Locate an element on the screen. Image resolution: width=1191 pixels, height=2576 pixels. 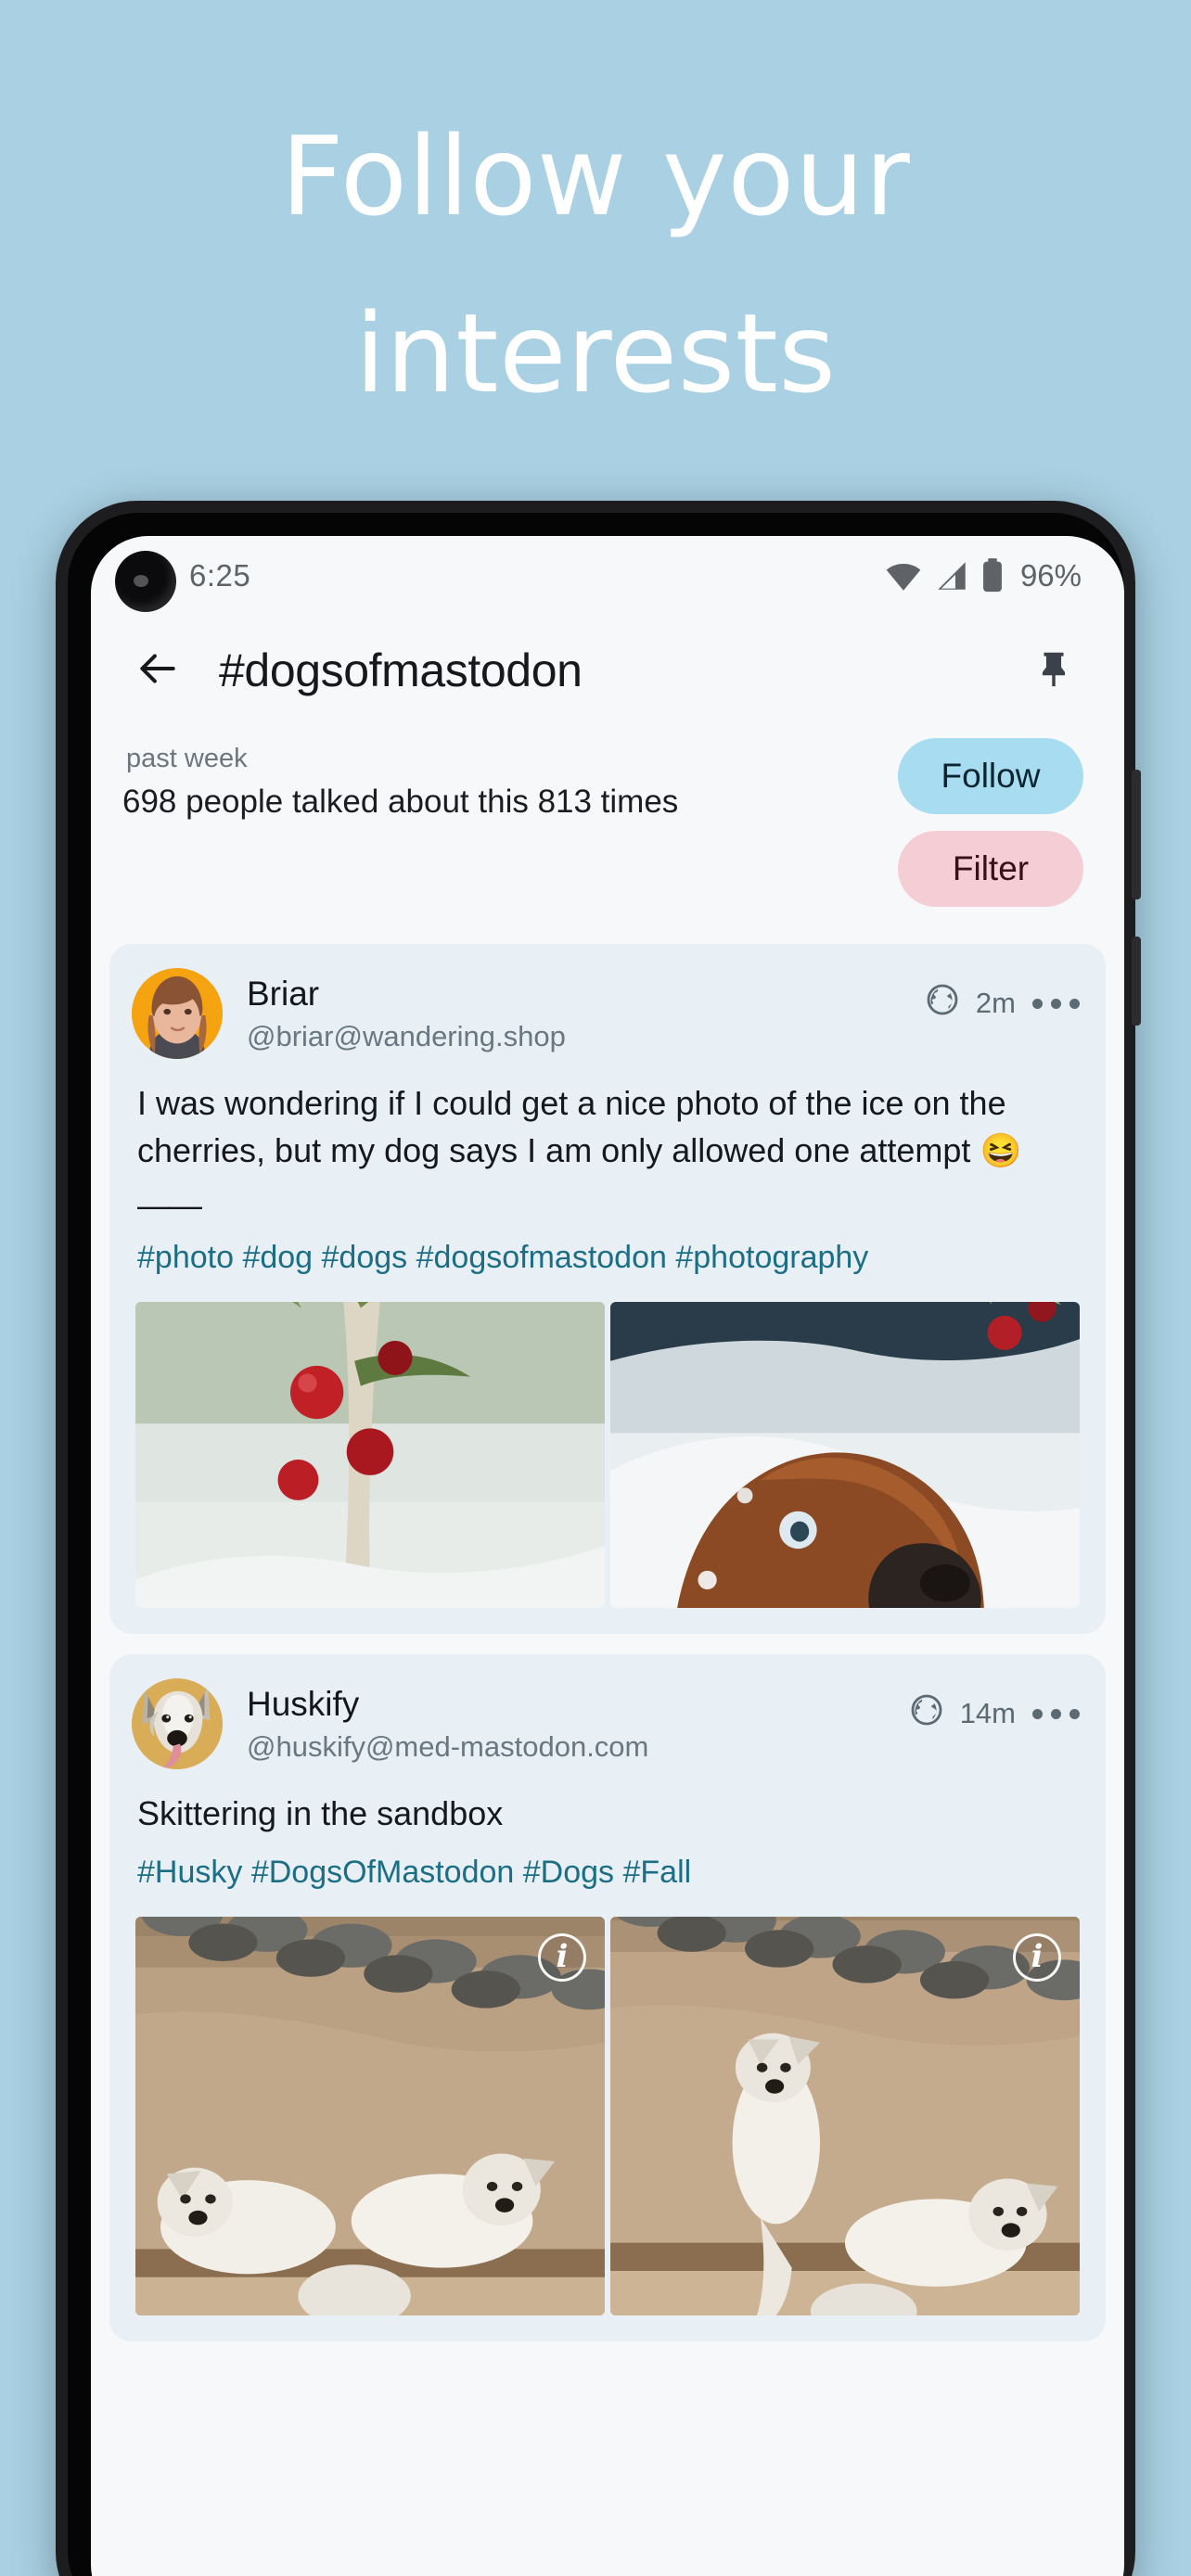
back-arrow-icon is located at coordinates (157, 670).